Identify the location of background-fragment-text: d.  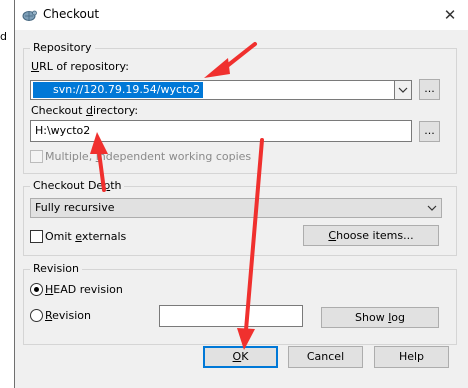
(3, 36).